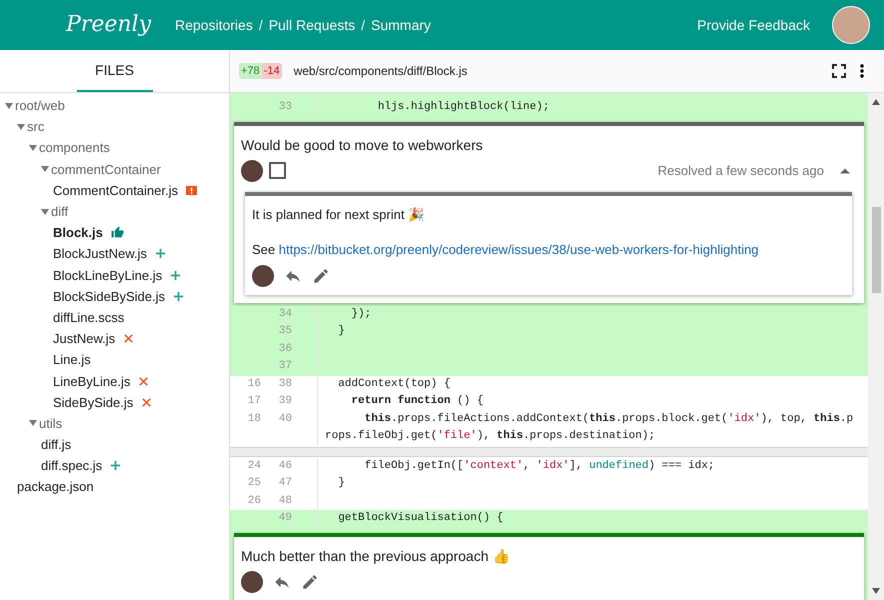 The width and height of the screenshot is (884, 600). What do you see at coordinates (381, 71) in the screenshot?
I see `file-path: web/src/components/diff/Block.js` at bounding box center [381, 71].